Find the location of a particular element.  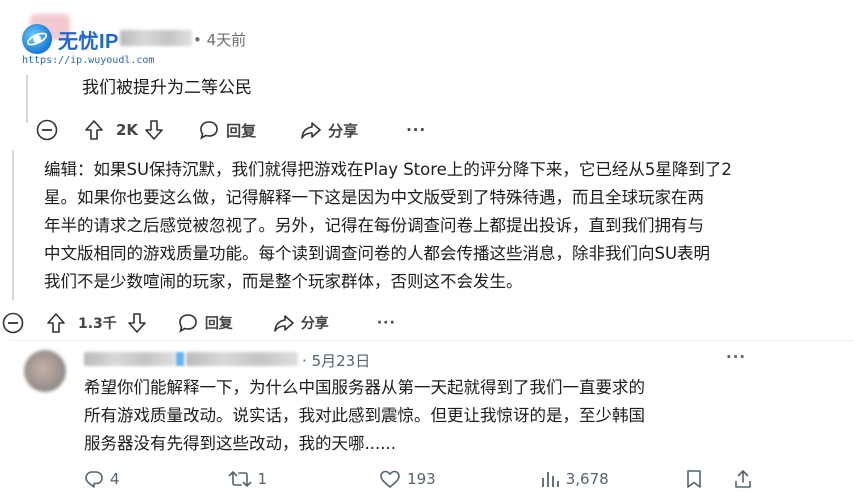

bookmark-button is located at coordinates (694, 479).